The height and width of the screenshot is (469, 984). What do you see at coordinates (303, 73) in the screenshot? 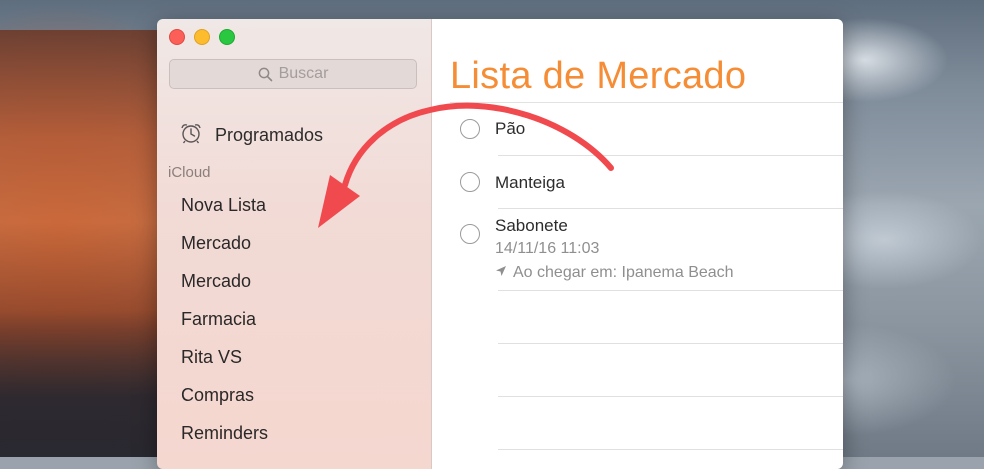
I see `search-placeholder: Buscar` at bounding box center [303, 73].